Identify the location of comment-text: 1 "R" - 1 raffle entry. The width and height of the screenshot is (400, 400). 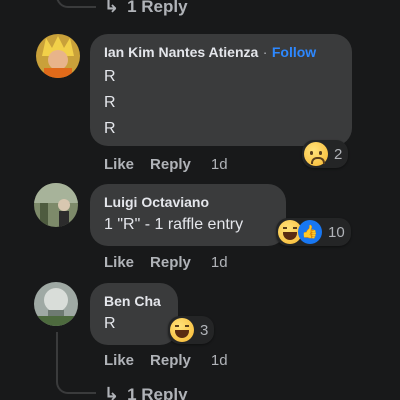
(174, 224).